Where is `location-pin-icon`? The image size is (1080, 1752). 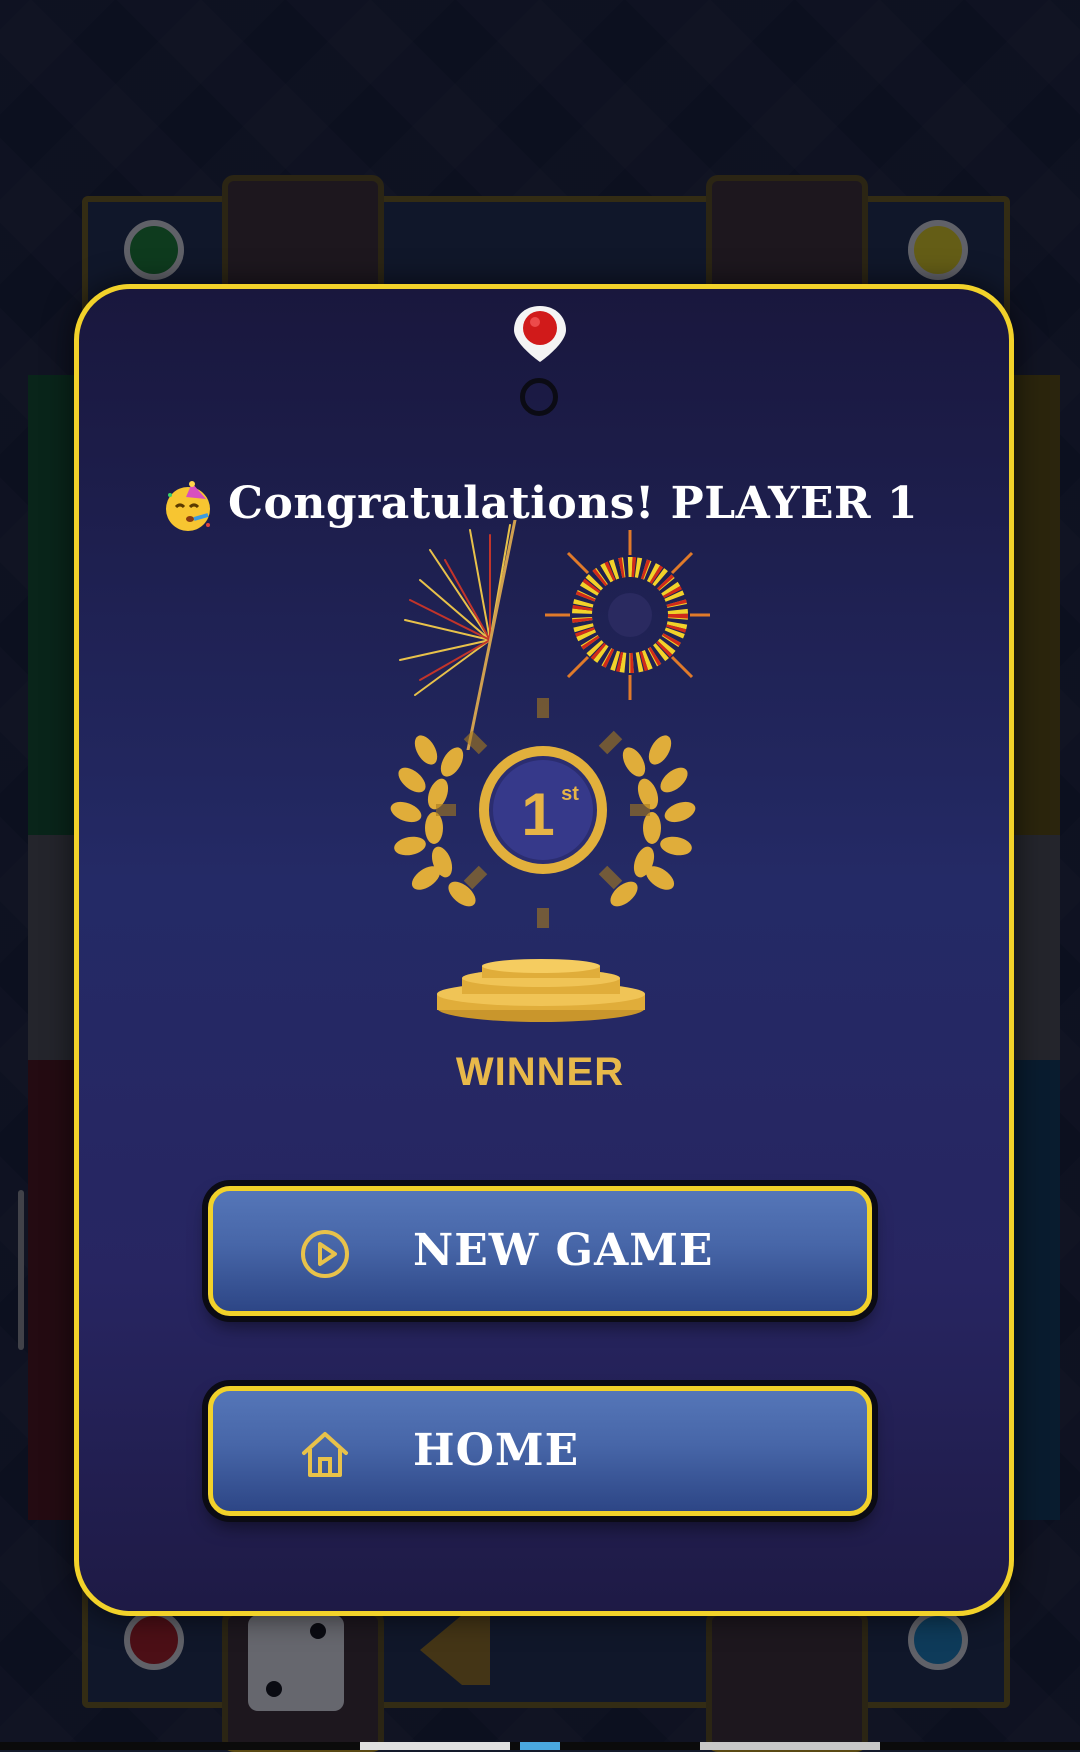 location-pin-icon is located at coordinates (540, 334).